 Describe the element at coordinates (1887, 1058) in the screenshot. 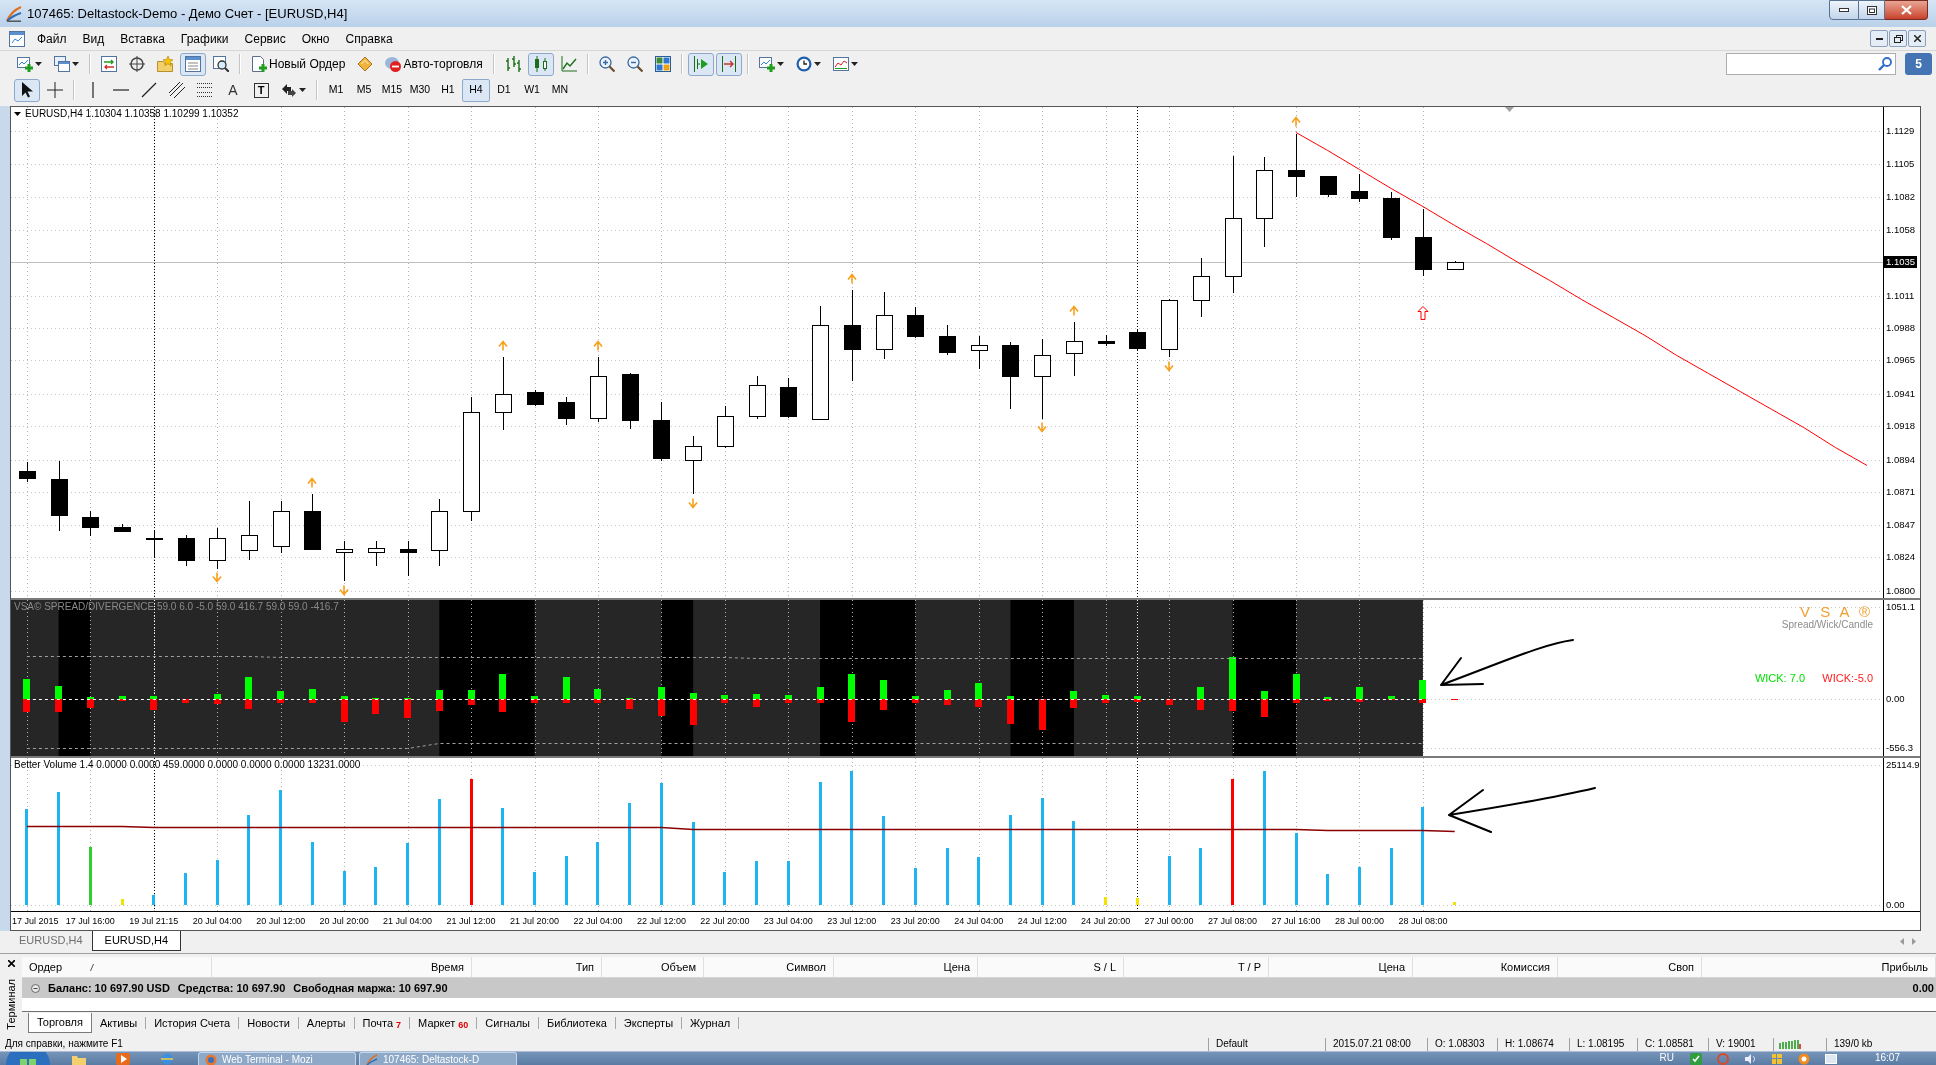

I see `clock: 16:07` at that location.